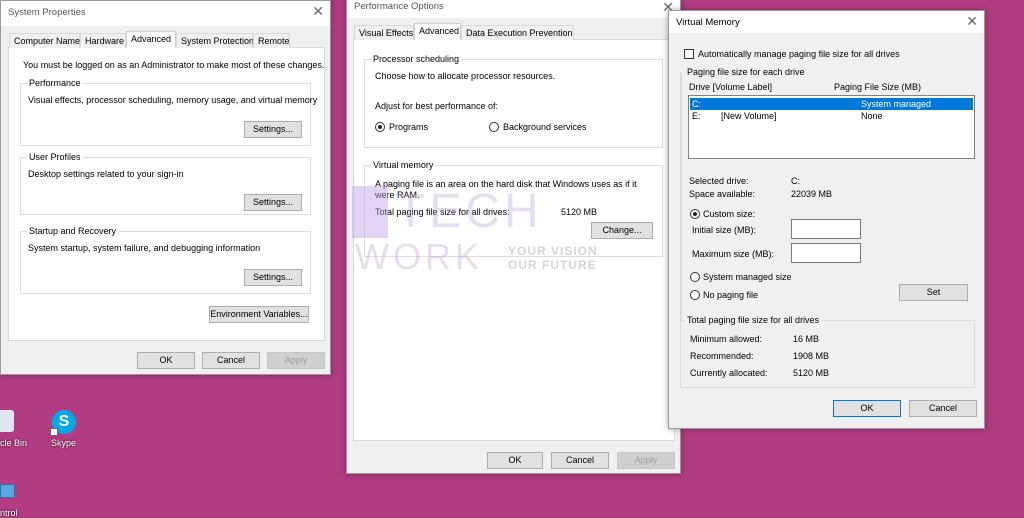 This screenshot has height=518, width=1024. What do you see at coordinates (47, 12) in the screenshot?
I see `dialog-title: System Properties` at bounding box center [47, 12].